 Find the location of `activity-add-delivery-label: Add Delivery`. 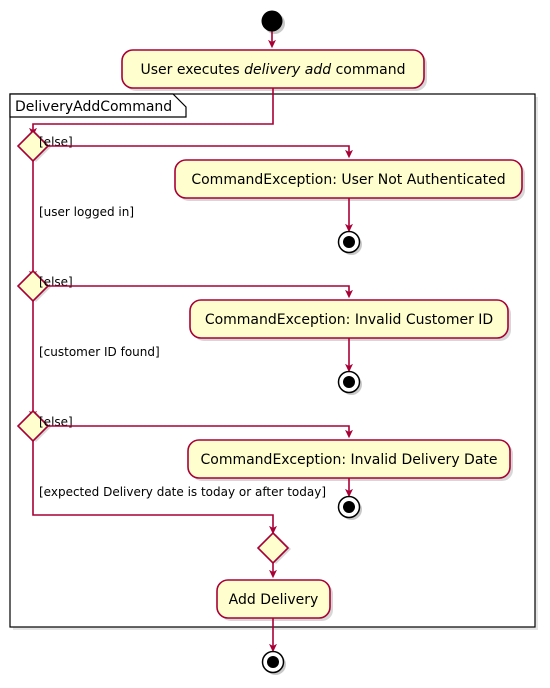

activity-add-delivery-label: Add Delivery is located at coordinates (274, 600).